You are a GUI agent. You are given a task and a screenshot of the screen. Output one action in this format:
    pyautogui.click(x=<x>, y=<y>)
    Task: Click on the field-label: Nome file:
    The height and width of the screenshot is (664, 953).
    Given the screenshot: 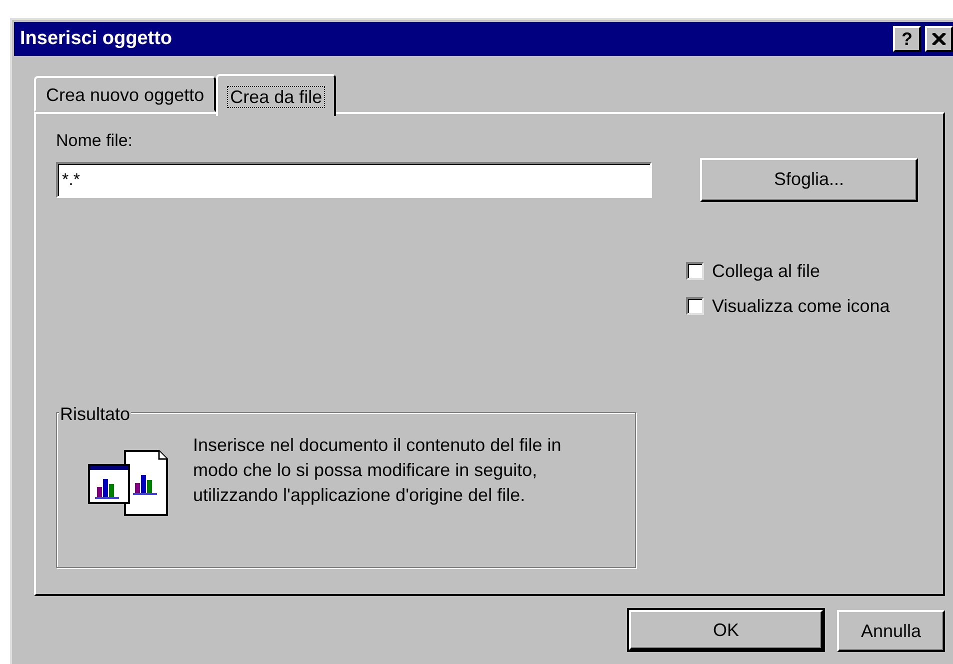 What is the action you would take?
    pyautogui.click(x=95, y=141)
    